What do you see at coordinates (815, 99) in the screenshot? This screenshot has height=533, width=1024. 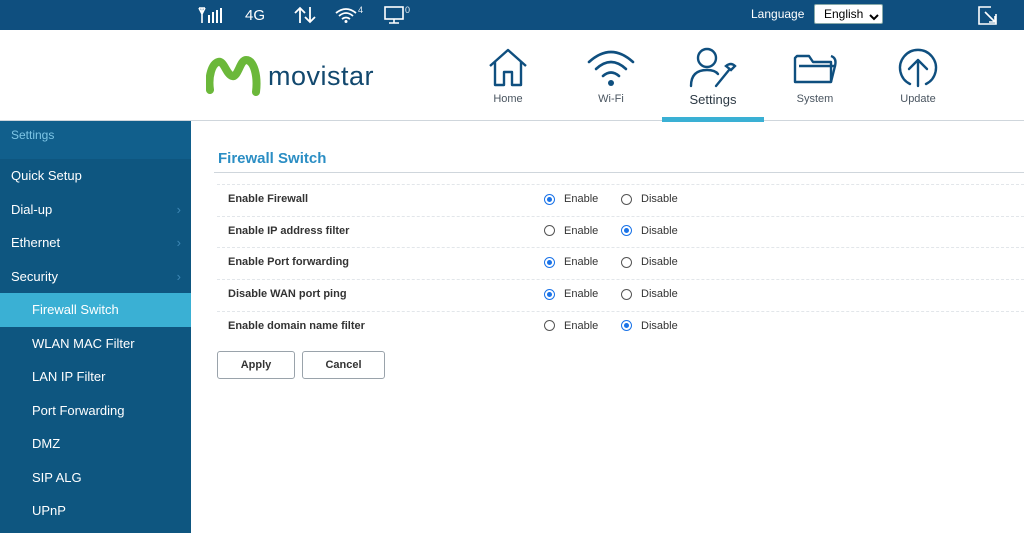 I see `nav-system-label: System` at bounding box center [815, 99].